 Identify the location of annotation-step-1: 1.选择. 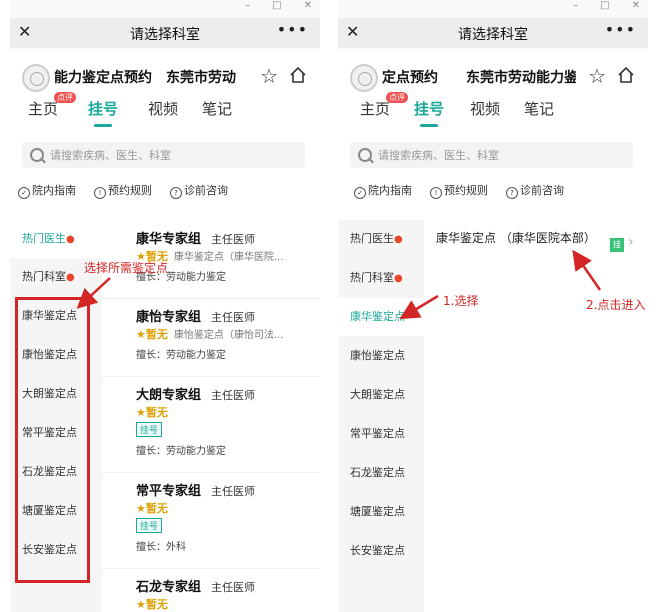
(461, 301).